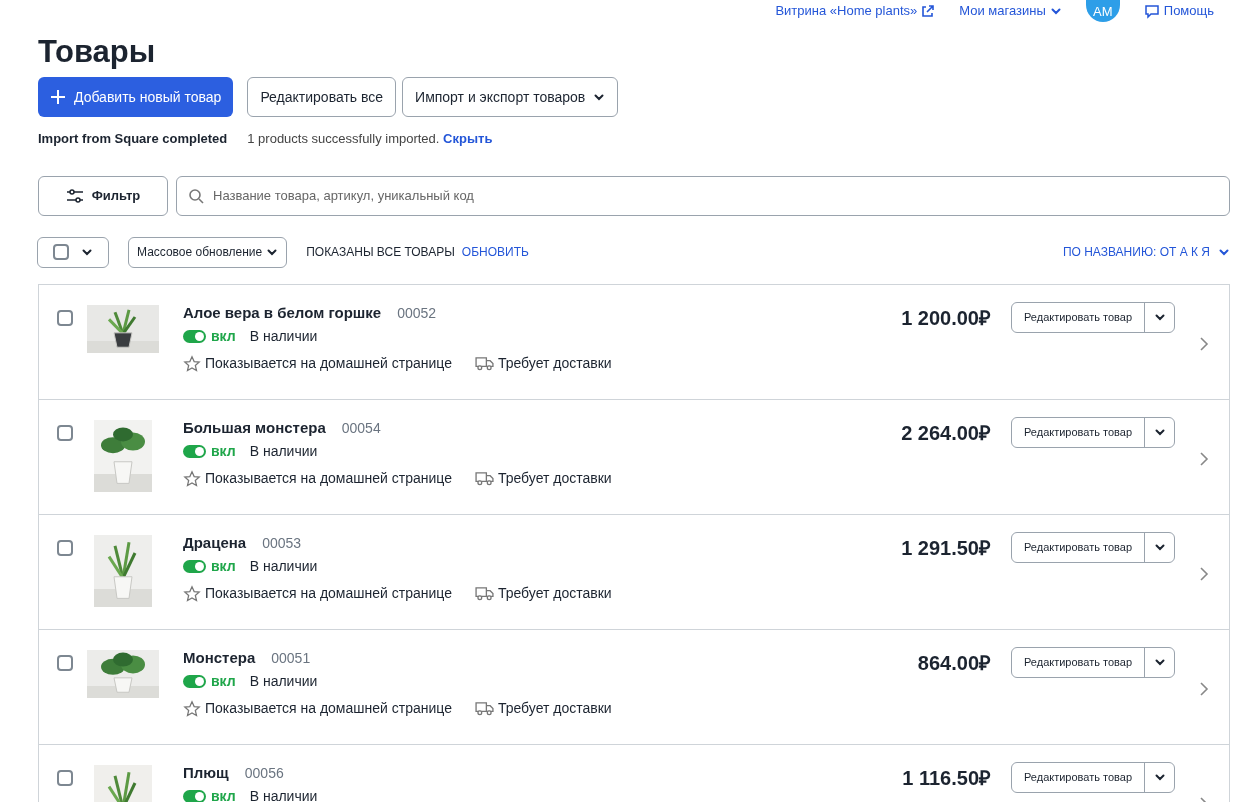  Describe the element at coordinates (74, 195) in the screenshot. I see `sliders-icon` at that location.